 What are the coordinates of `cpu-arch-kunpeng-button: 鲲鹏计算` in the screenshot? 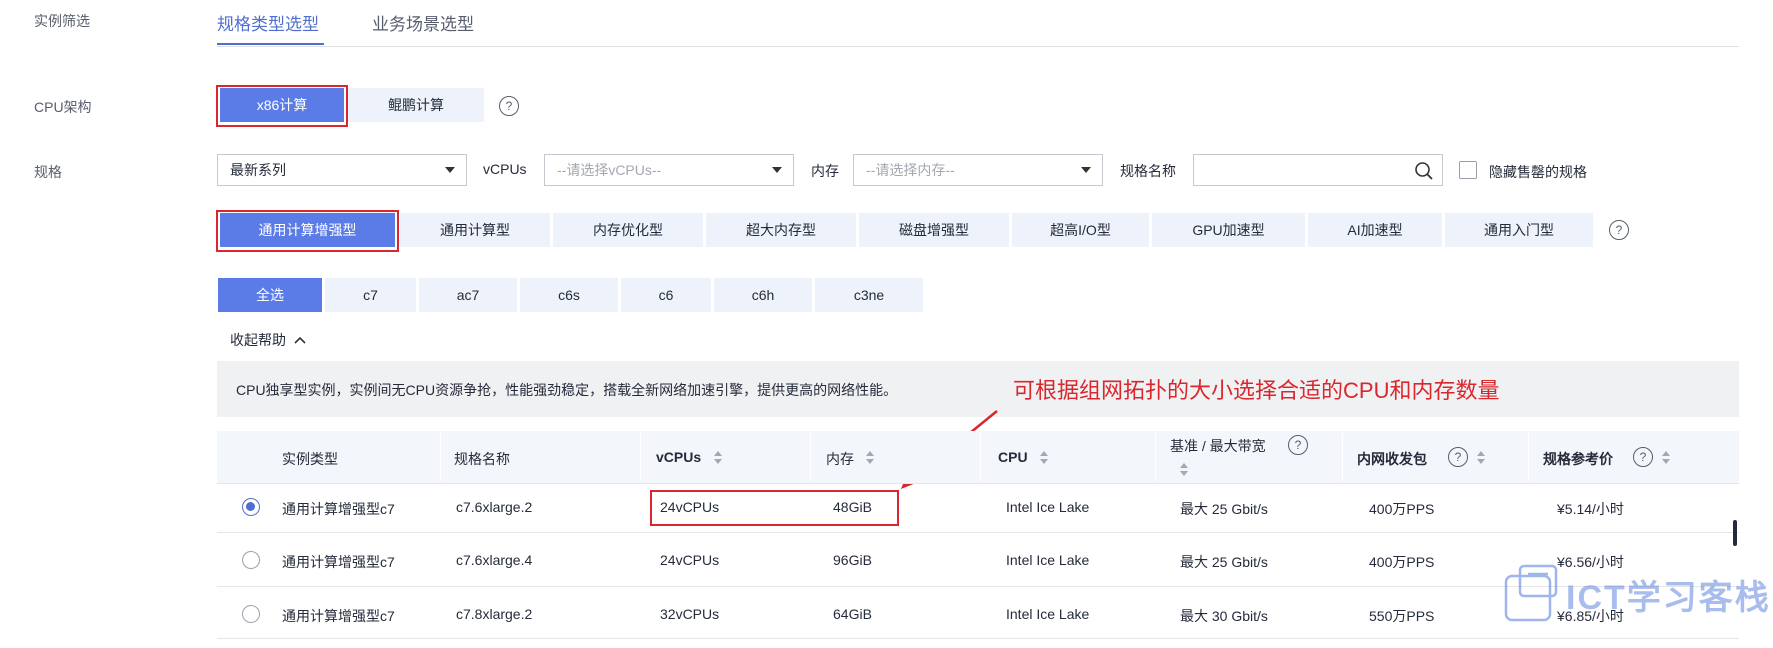 It's located at (416, 105).